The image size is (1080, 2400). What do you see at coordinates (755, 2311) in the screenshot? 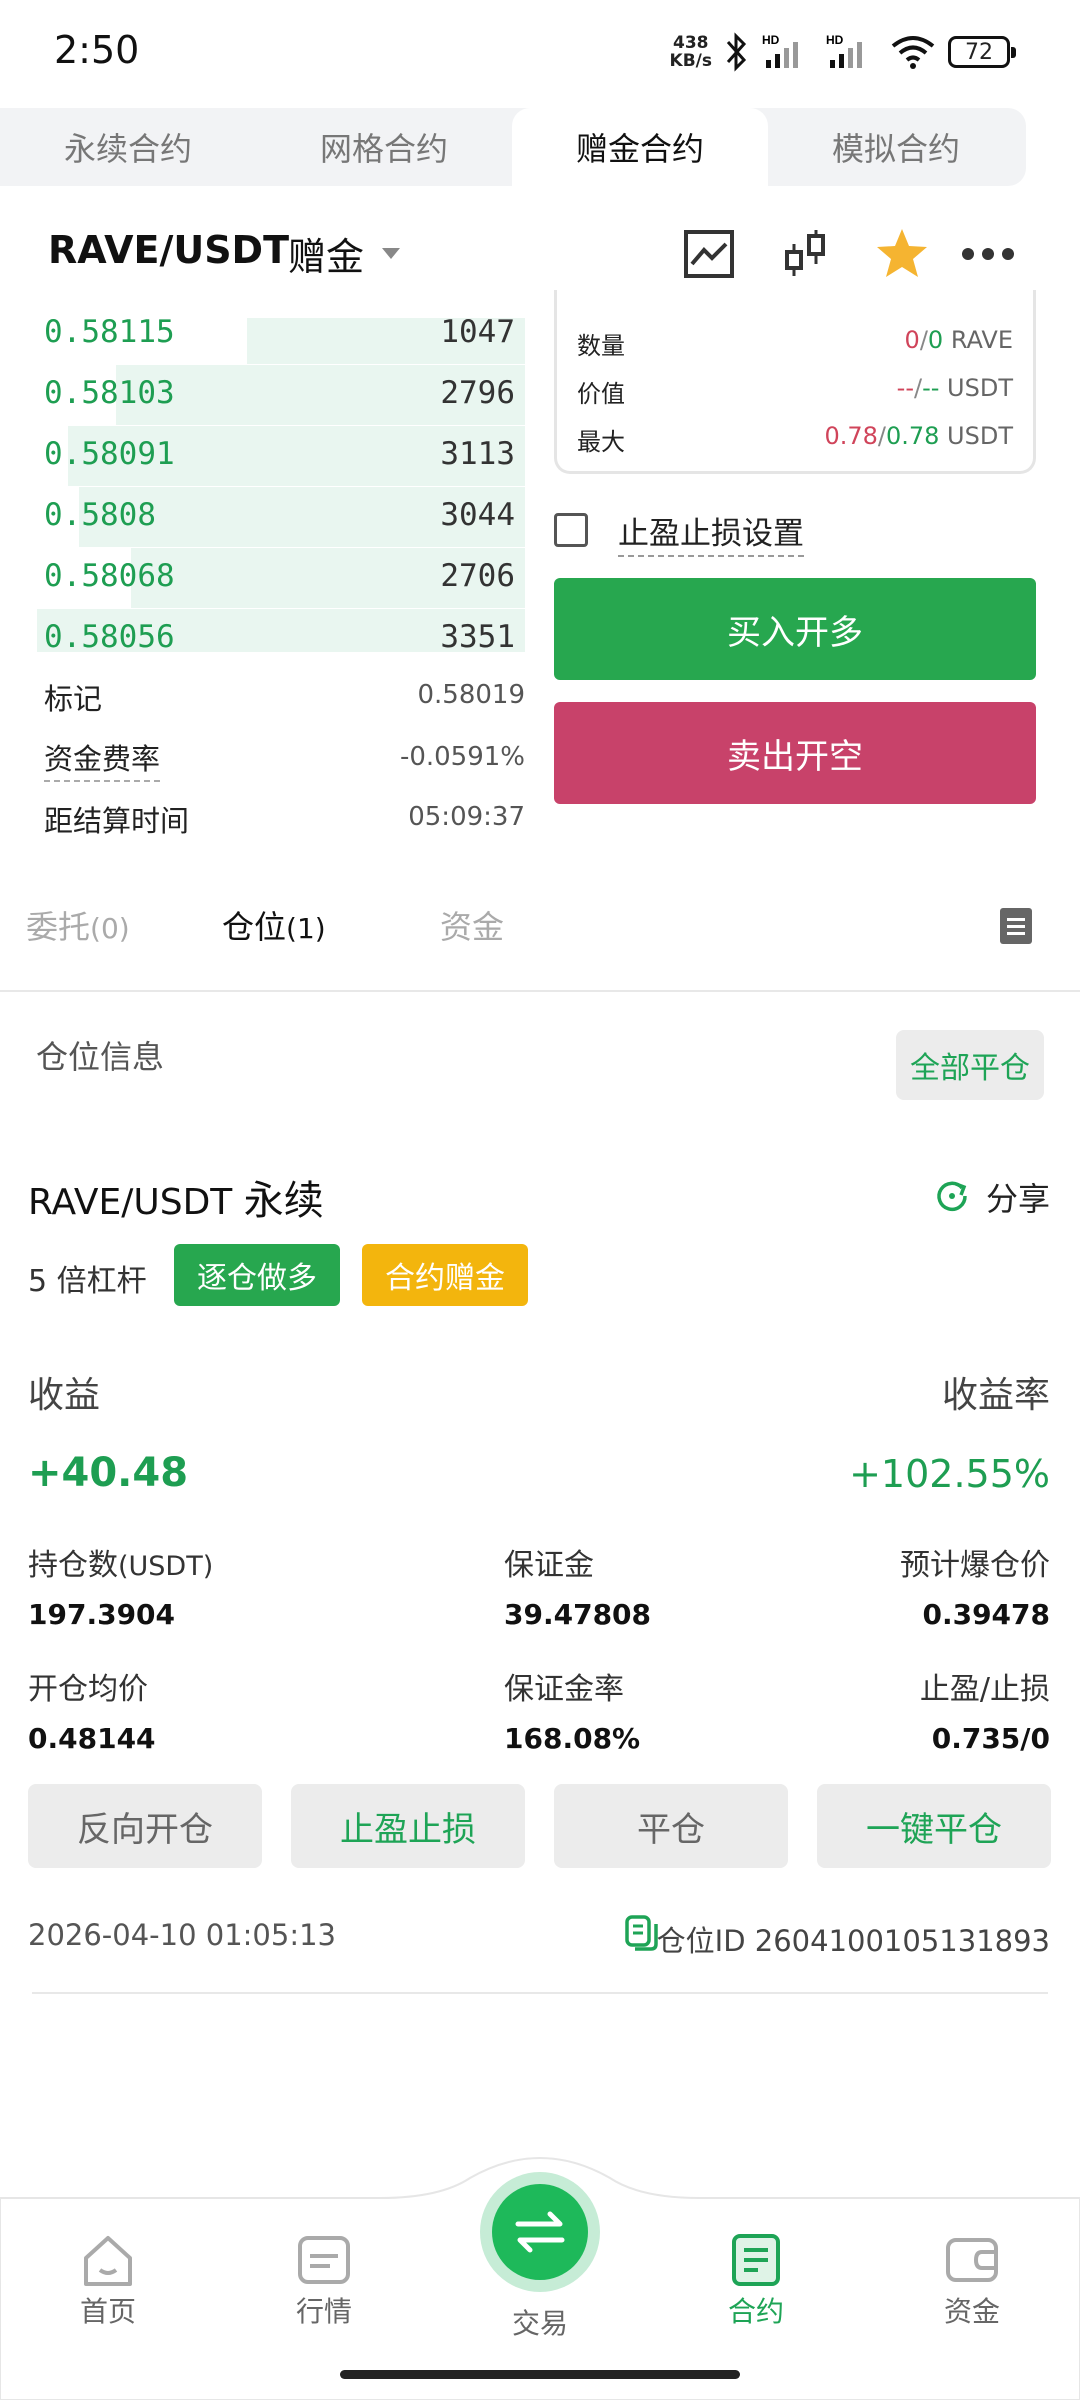
I see `nav-contract-label: 合约` at bounding box center [755, 2311].